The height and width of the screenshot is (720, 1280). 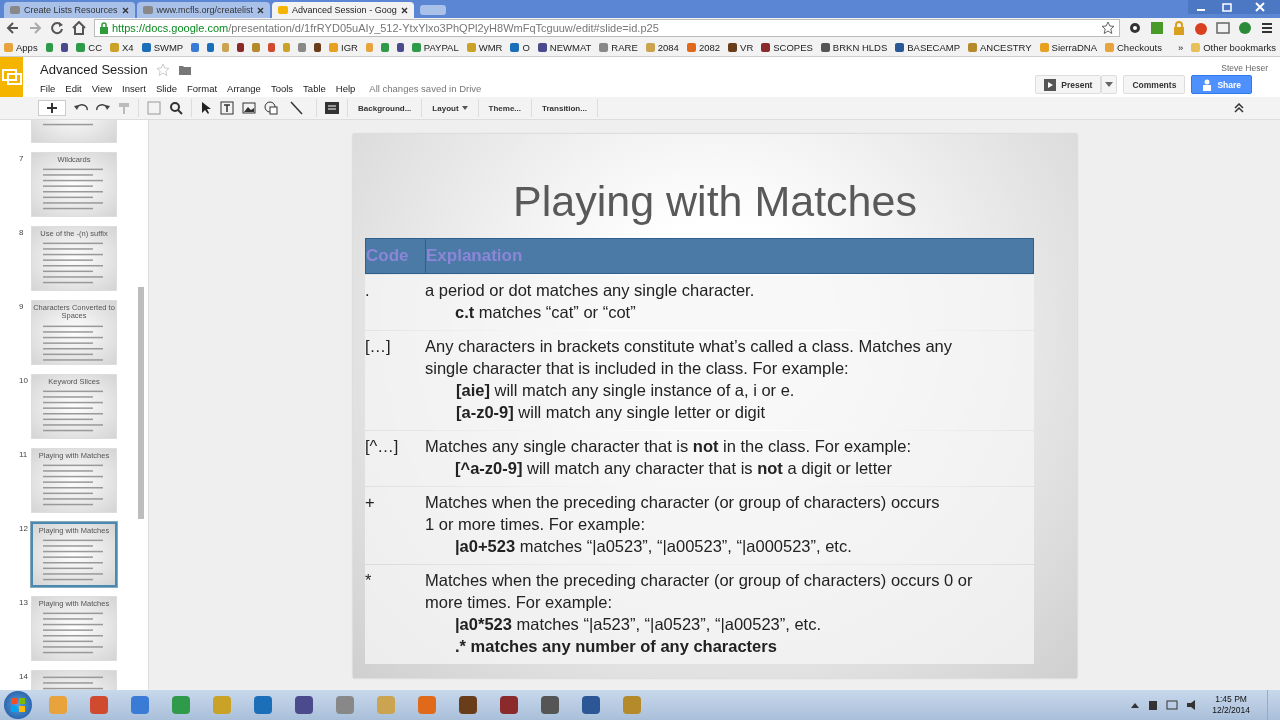 I want to click on menu-item: Edit, so click(x=73, y=88).